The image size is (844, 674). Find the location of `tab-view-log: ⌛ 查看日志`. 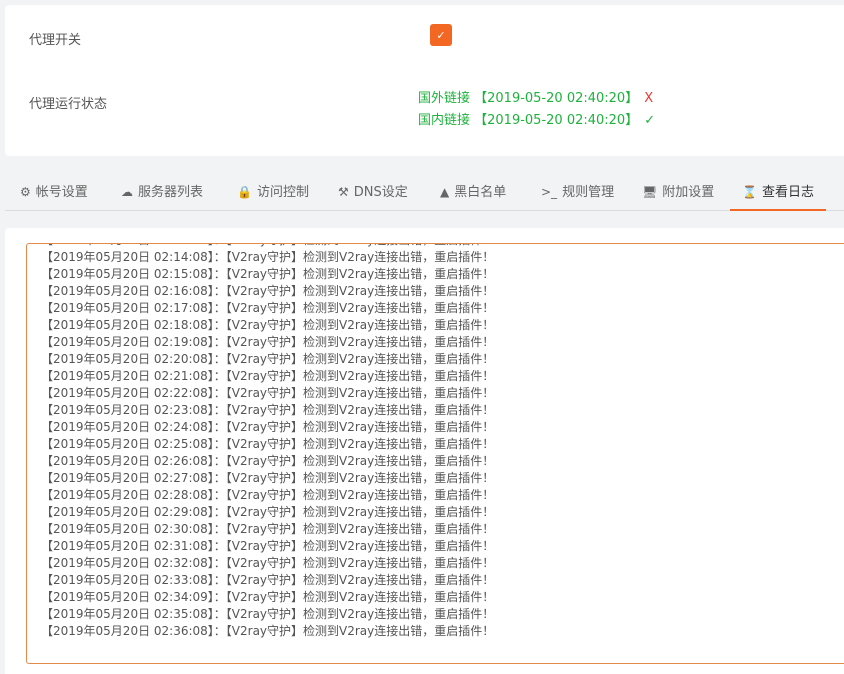

tab-view-log: ⌛ 查看日志 is located at coordinates (778, 192).